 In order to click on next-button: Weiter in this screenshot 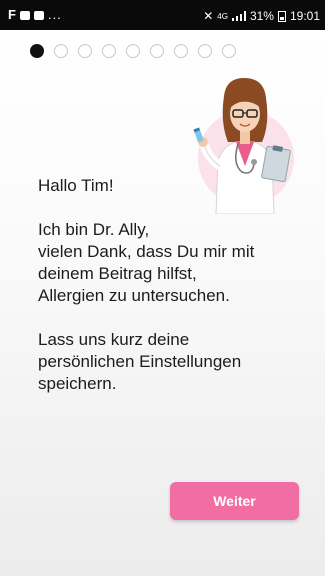, I will do `click(234, 501)`.